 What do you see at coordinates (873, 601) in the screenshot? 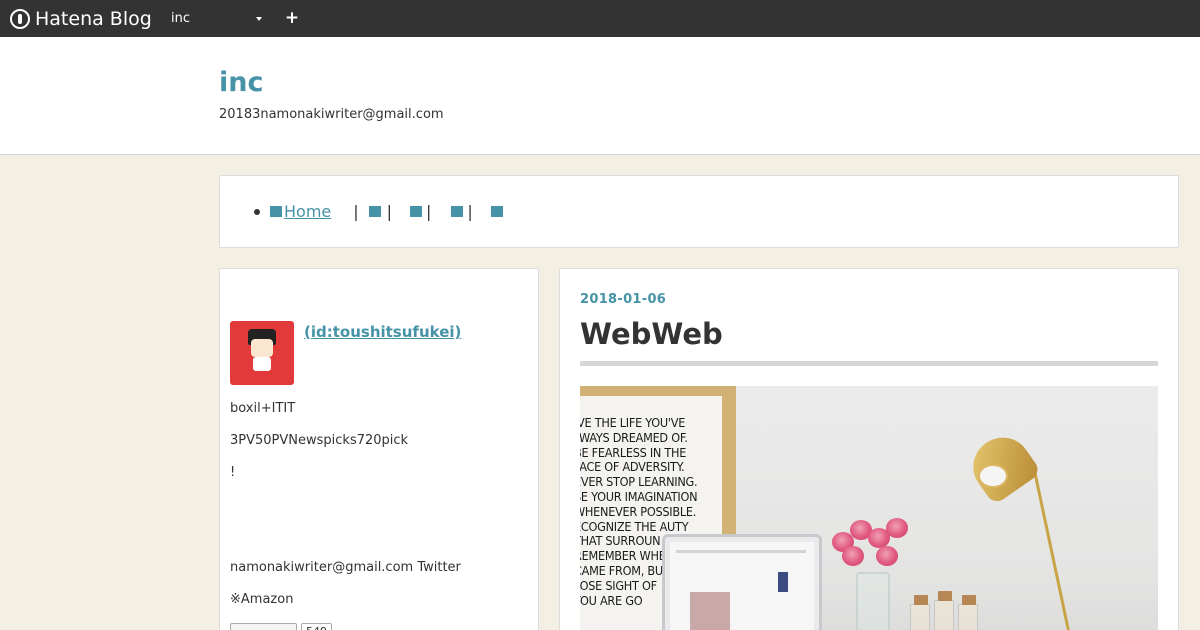
I see `glass-vase` at bounding box center [873, 601].